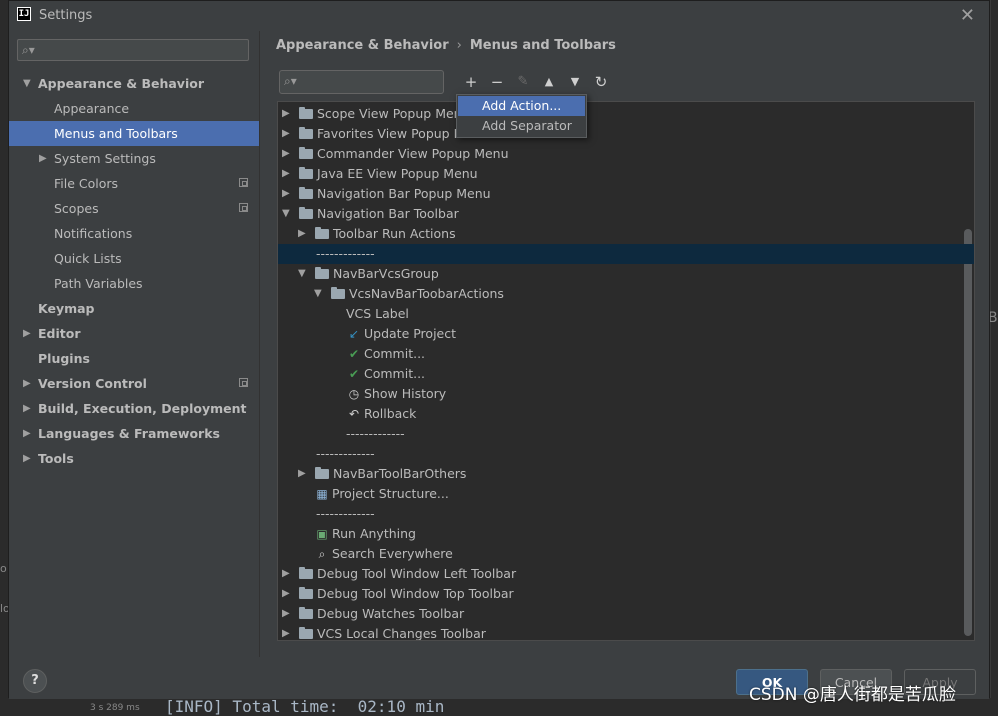  I want to click on tree-row: ▣ Run Anything, so click(626, 534).